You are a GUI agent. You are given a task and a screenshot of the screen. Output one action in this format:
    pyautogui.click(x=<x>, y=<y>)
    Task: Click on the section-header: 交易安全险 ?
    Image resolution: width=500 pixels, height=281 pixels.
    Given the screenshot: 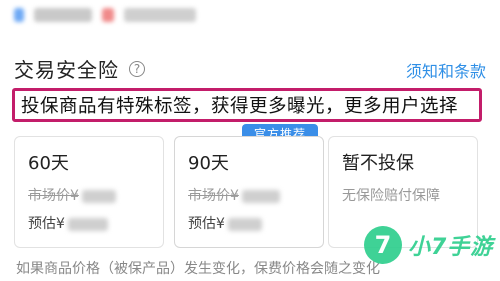 What is the action you would take?
    pyautogui.click(x=79, y=68)
    